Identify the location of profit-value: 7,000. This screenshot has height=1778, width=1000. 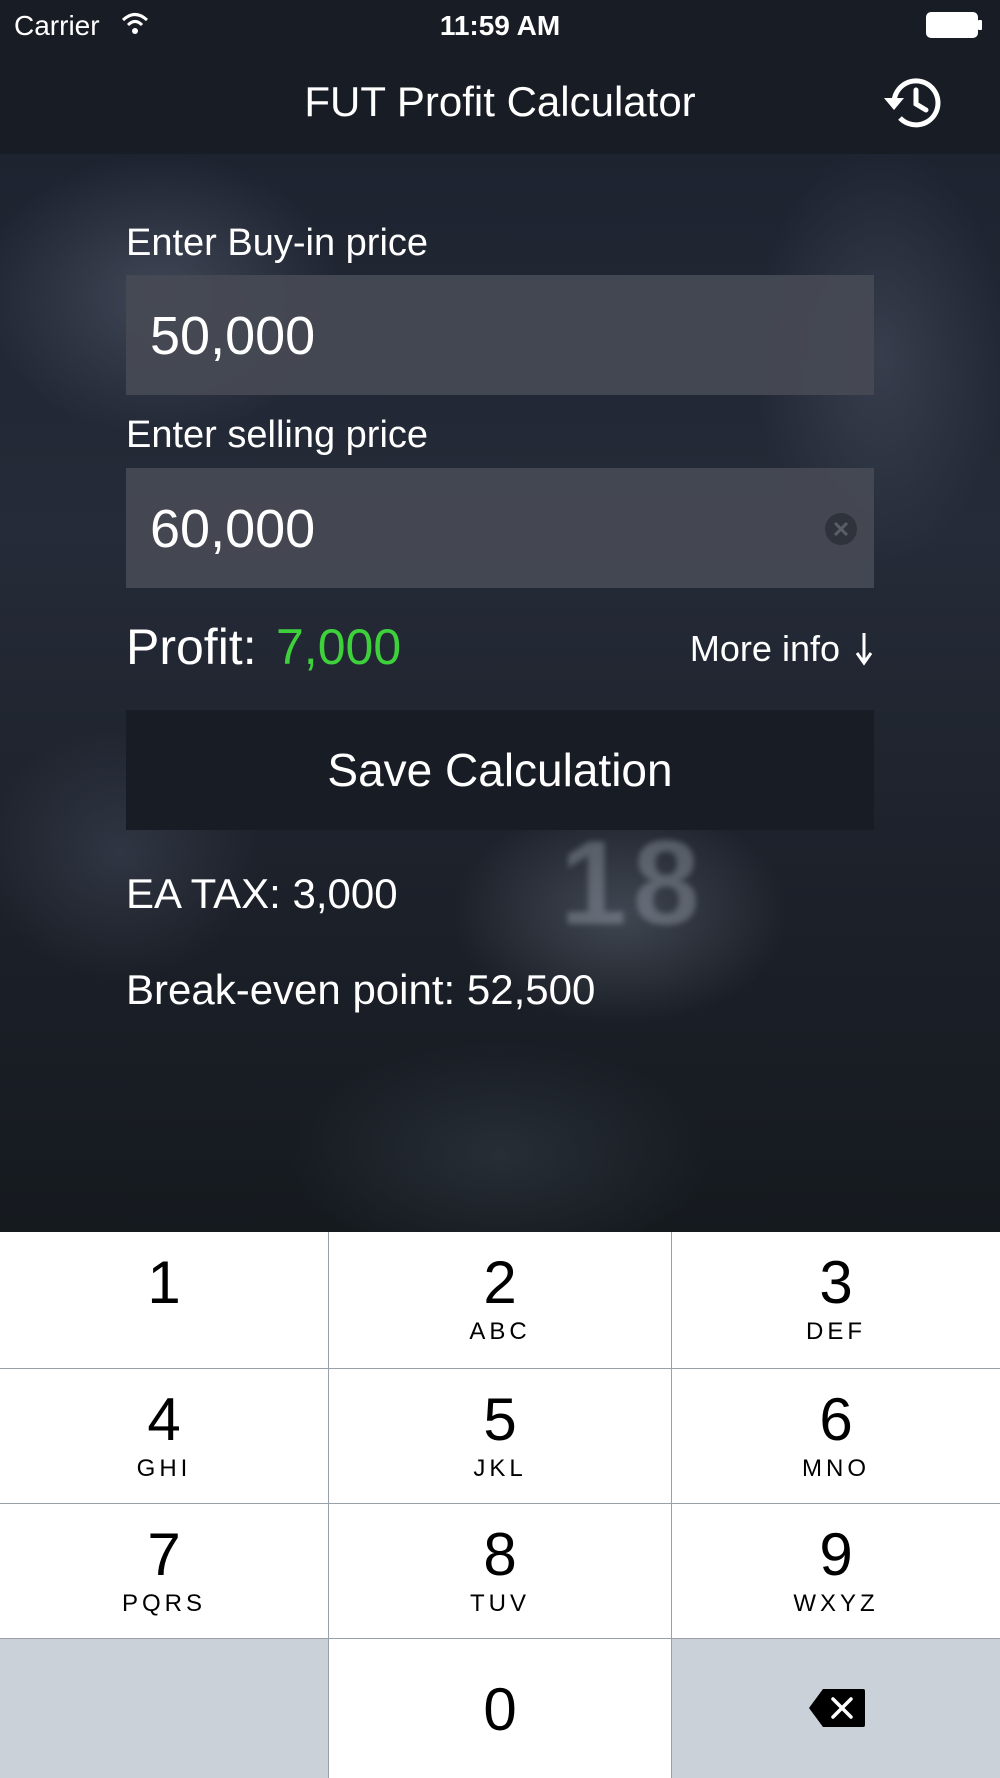
(339, 647).